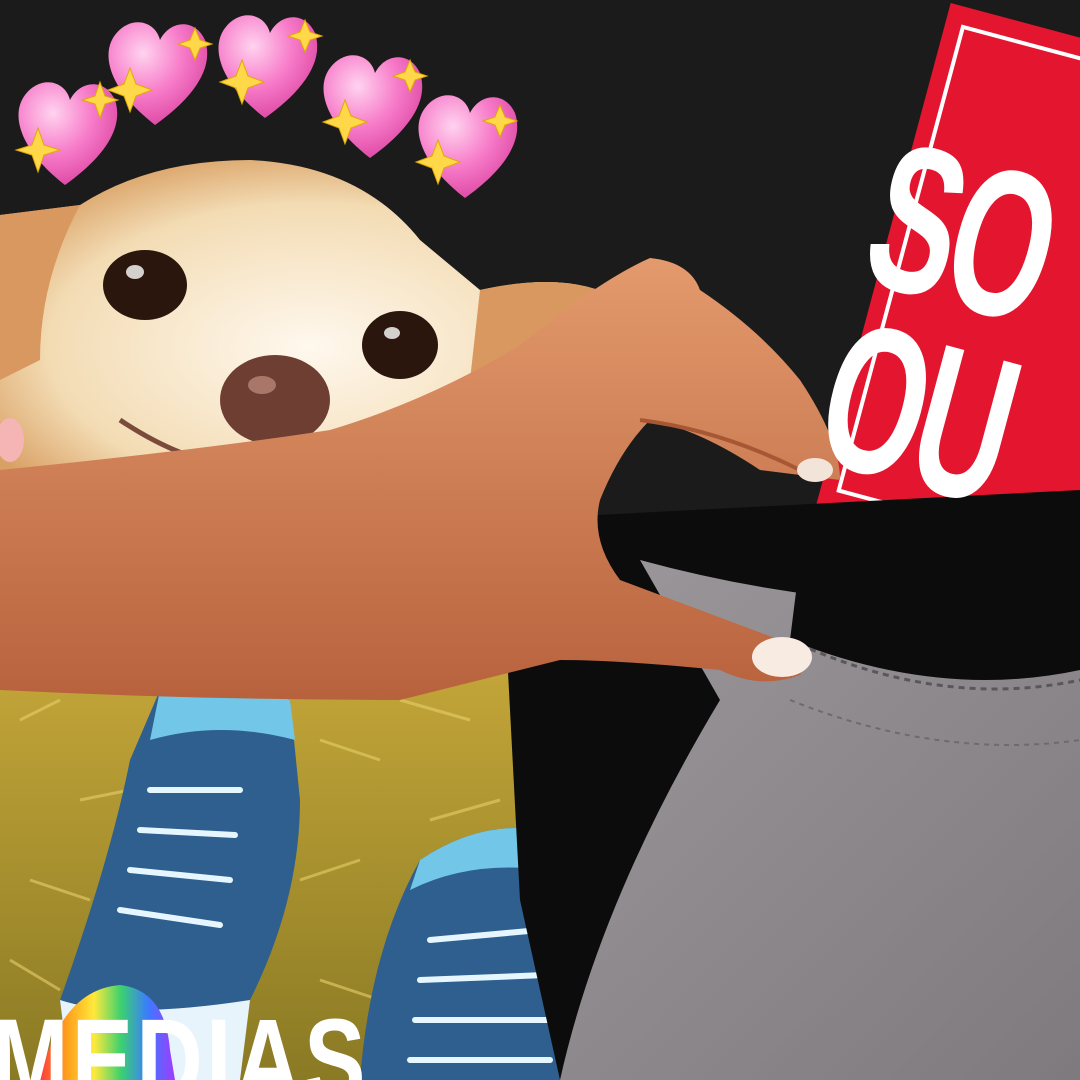  What do you see at coordinates (145, 285) in the screenshot?
I see `dog-left-eye` at bounding box center [145, 285].